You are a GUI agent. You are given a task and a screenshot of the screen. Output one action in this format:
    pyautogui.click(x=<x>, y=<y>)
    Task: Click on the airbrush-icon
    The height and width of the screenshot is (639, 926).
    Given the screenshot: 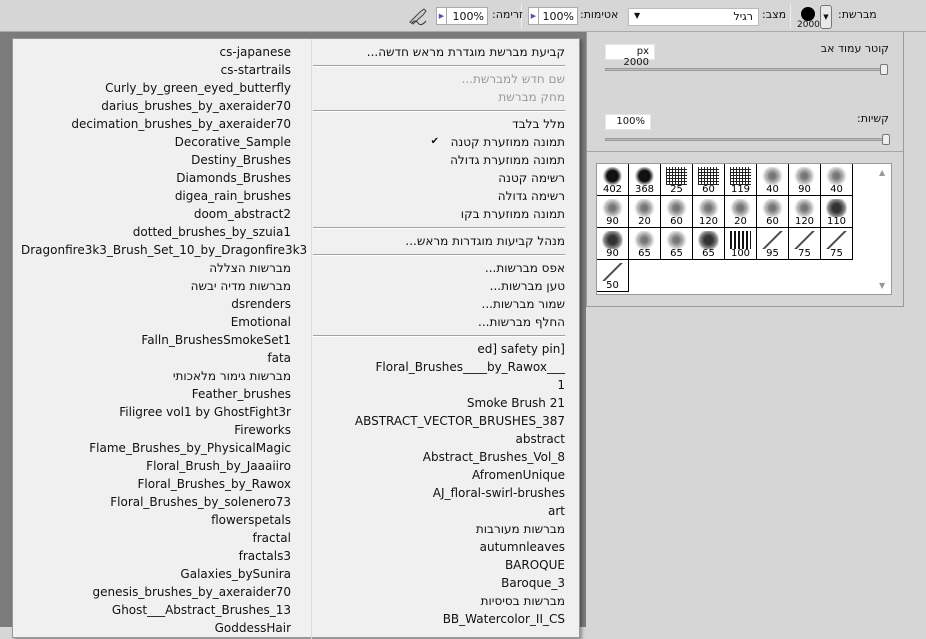 What is the action you would take?
    pyautogui.click(x=419, y=16)
    